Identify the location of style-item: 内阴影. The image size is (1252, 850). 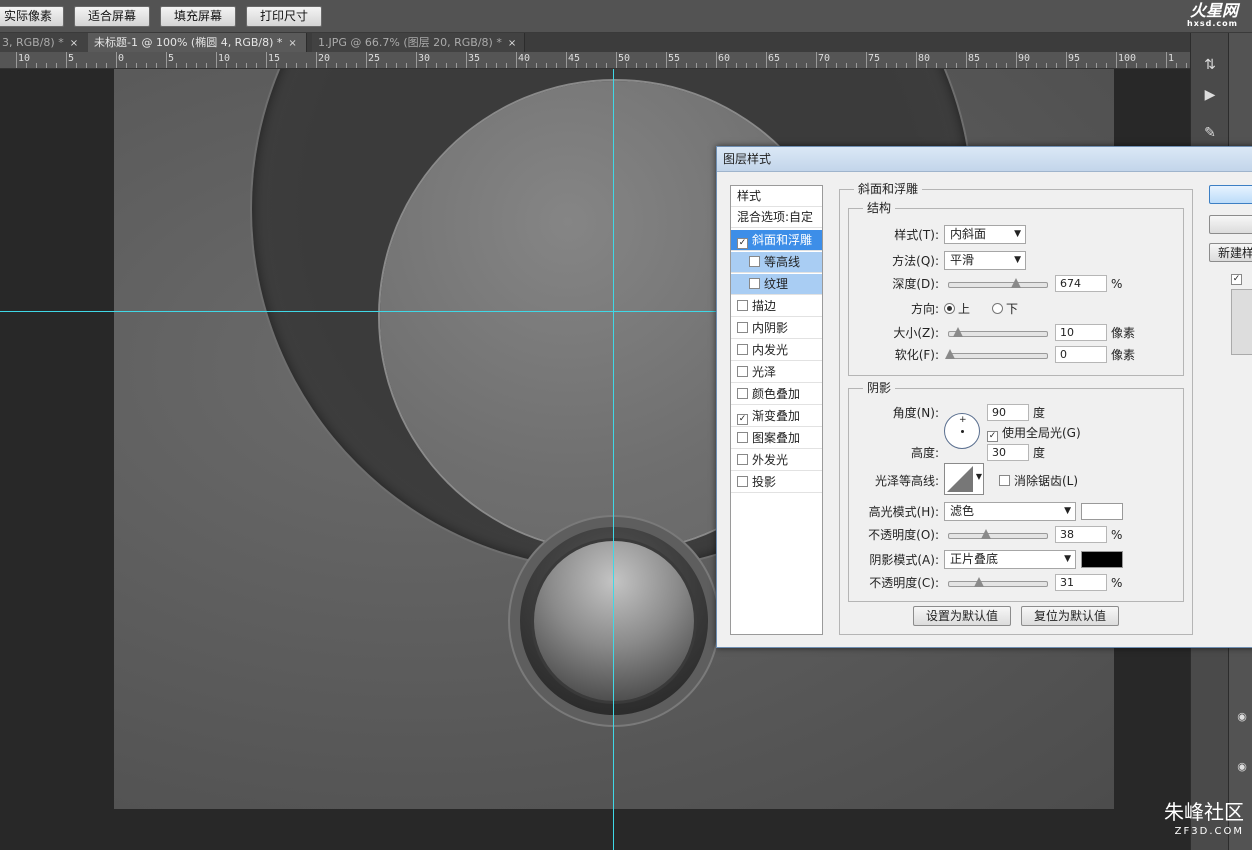
(776, 328).